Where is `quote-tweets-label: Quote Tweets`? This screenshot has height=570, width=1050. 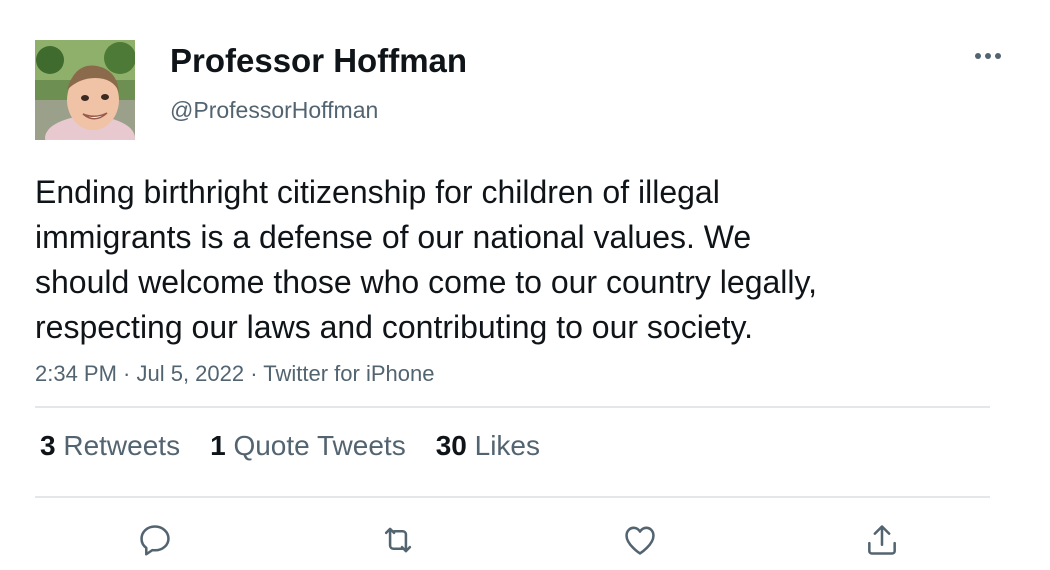
quote-tweets-label: Quote Tweets is located at coordinates (319, 445).